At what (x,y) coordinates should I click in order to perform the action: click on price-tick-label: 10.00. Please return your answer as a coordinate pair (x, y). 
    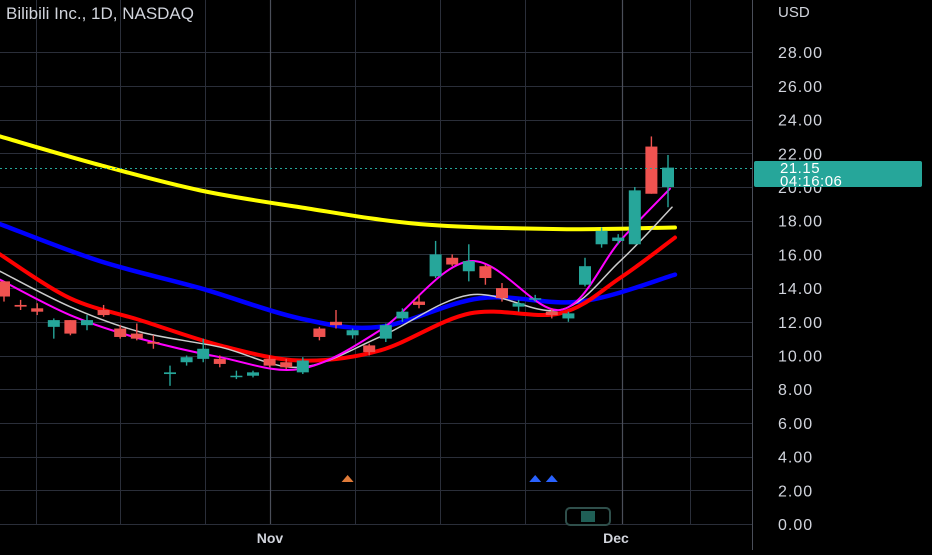
    Looking at the image, I should click on (800, 357).